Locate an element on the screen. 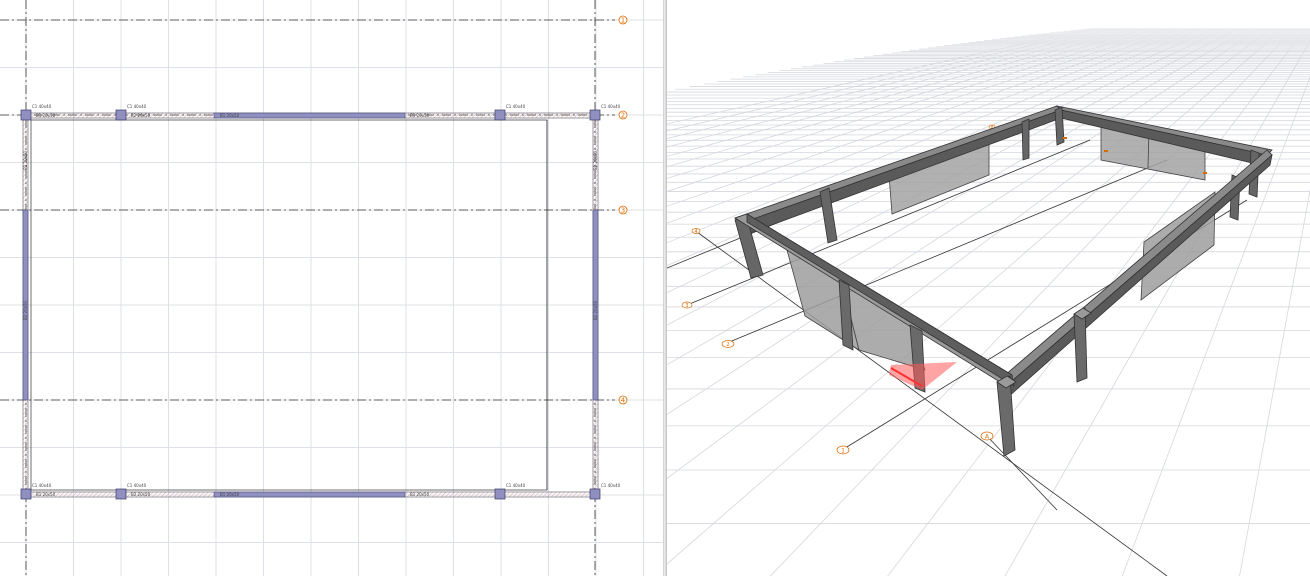 This screenshot has height=576, width=1310. plan-grid-bubble-2: 2 is located at coordinates (623, 115).